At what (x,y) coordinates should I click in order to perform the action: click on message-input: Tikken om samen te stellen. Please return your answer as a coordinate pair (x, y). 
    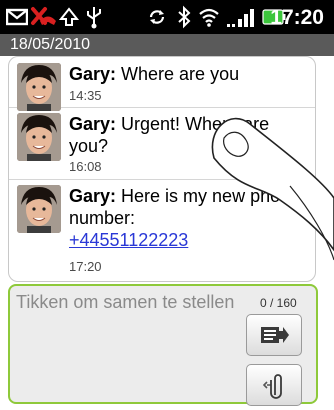
    Looking at the image, I should click on (126, 302).